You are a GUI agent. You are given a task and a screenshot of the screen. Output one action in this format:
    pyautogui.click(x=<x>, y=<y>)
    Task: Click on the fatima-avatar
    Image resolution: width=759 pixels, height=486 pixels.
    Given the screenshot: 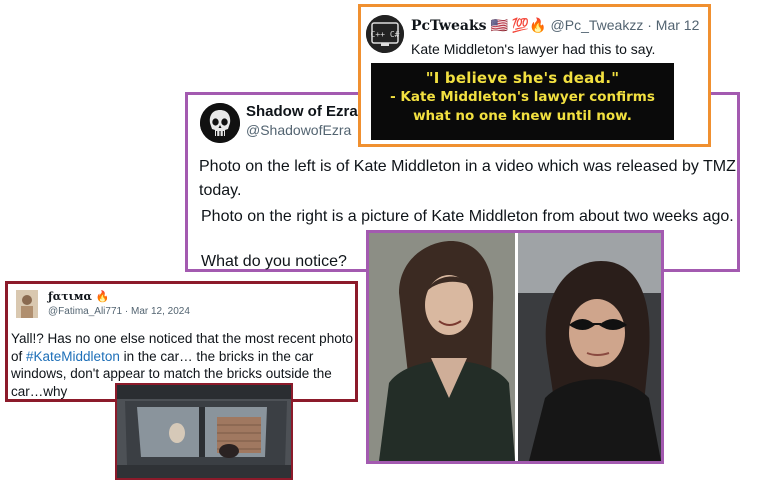 What is the action you would take?
    pyautogui.click(x=27, y=304)
    